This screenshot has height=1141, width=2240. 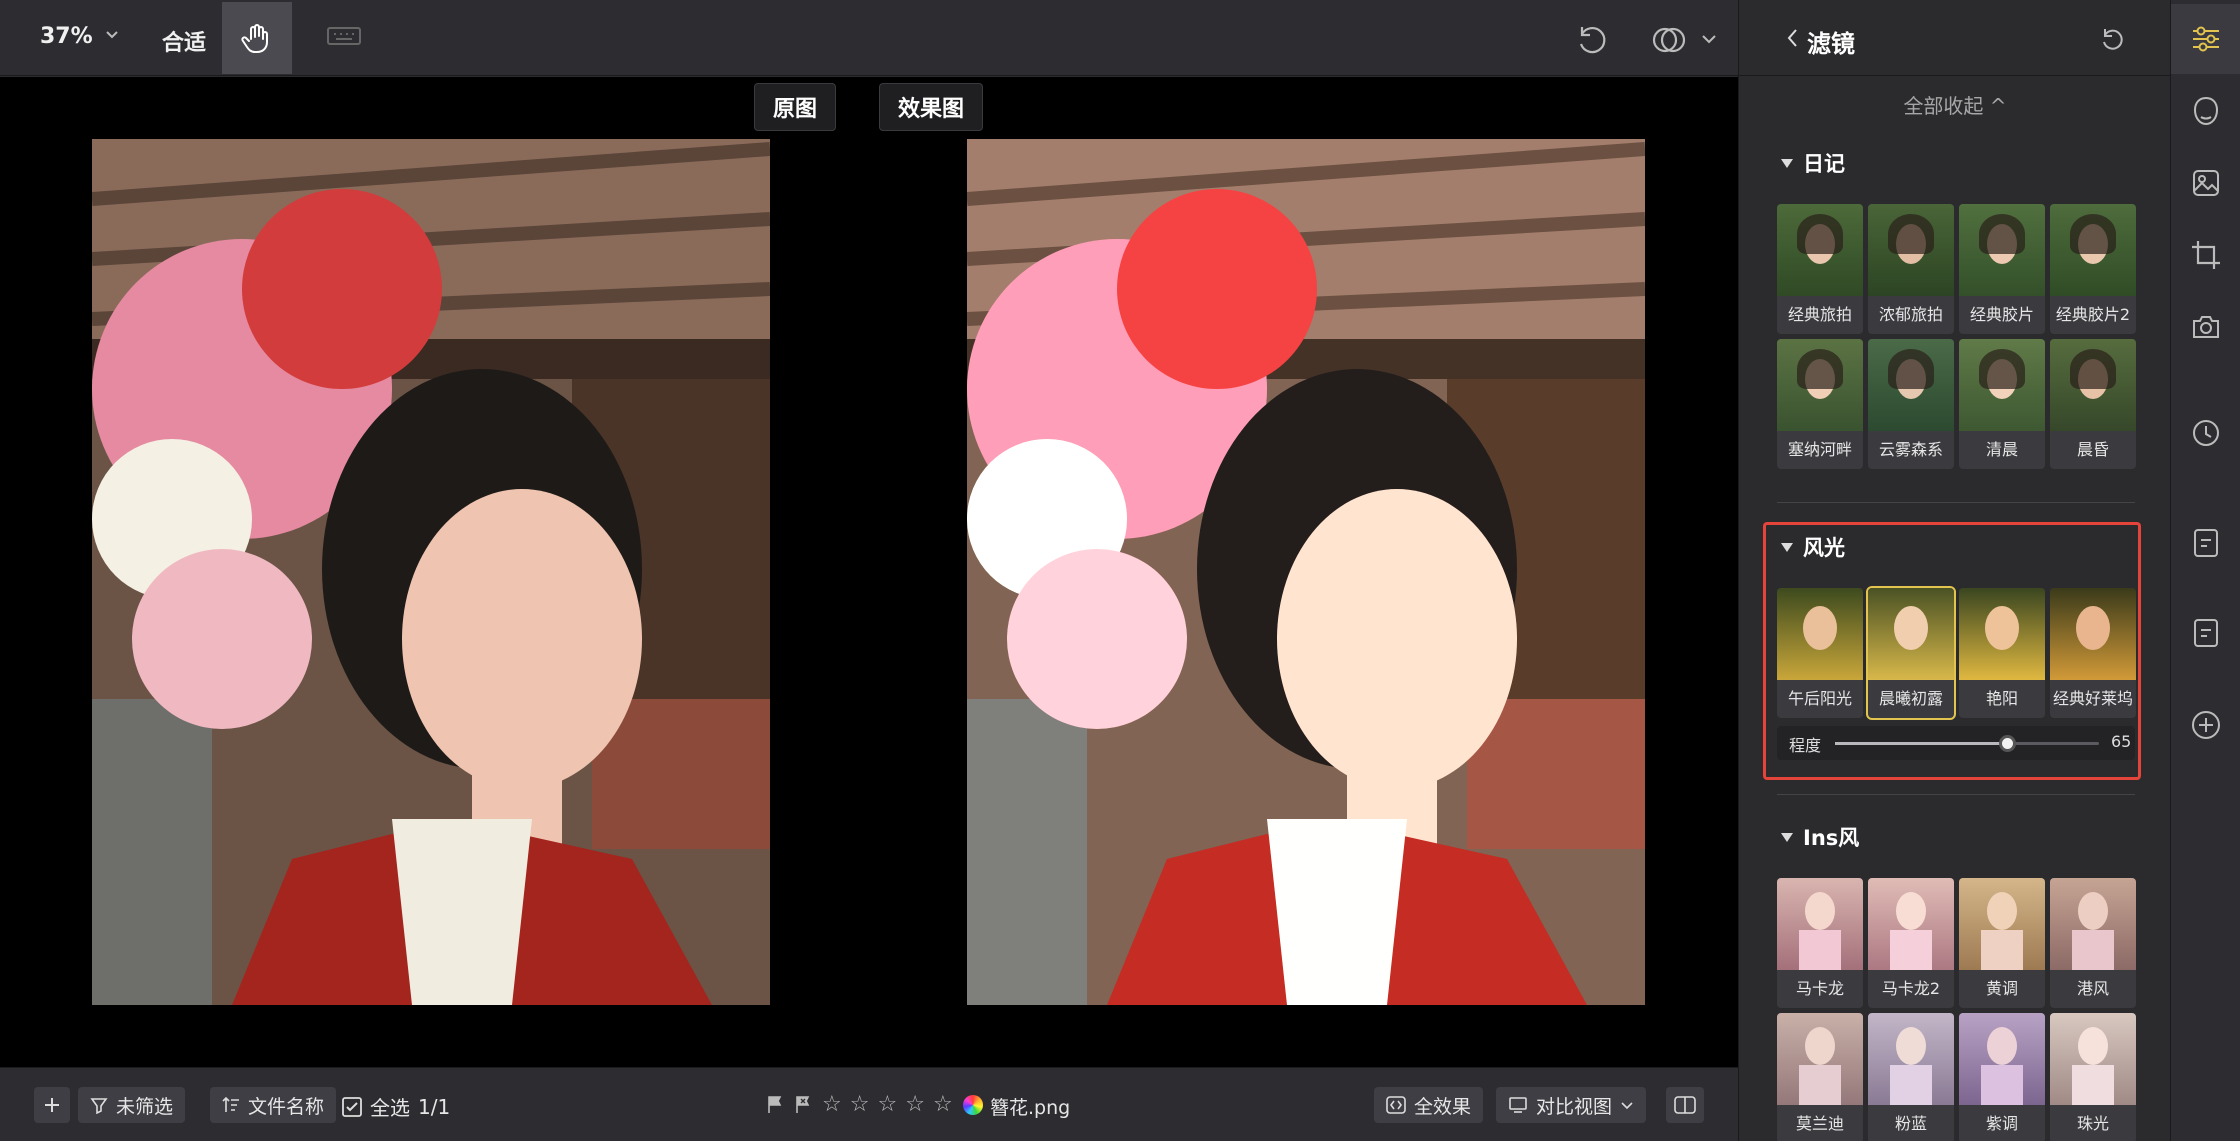 What do you see at coordinates (1831, 838) in the screenshot?
I see `section-title: Ins风` at bounding box center [1831, 838].